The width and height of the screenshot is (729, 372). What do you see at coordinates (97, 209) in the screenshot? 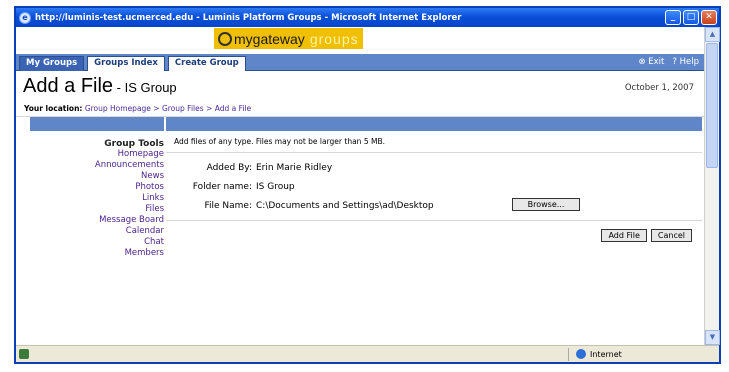
I see `sidebar-item-files: Files` at bounding box center [97, 209].